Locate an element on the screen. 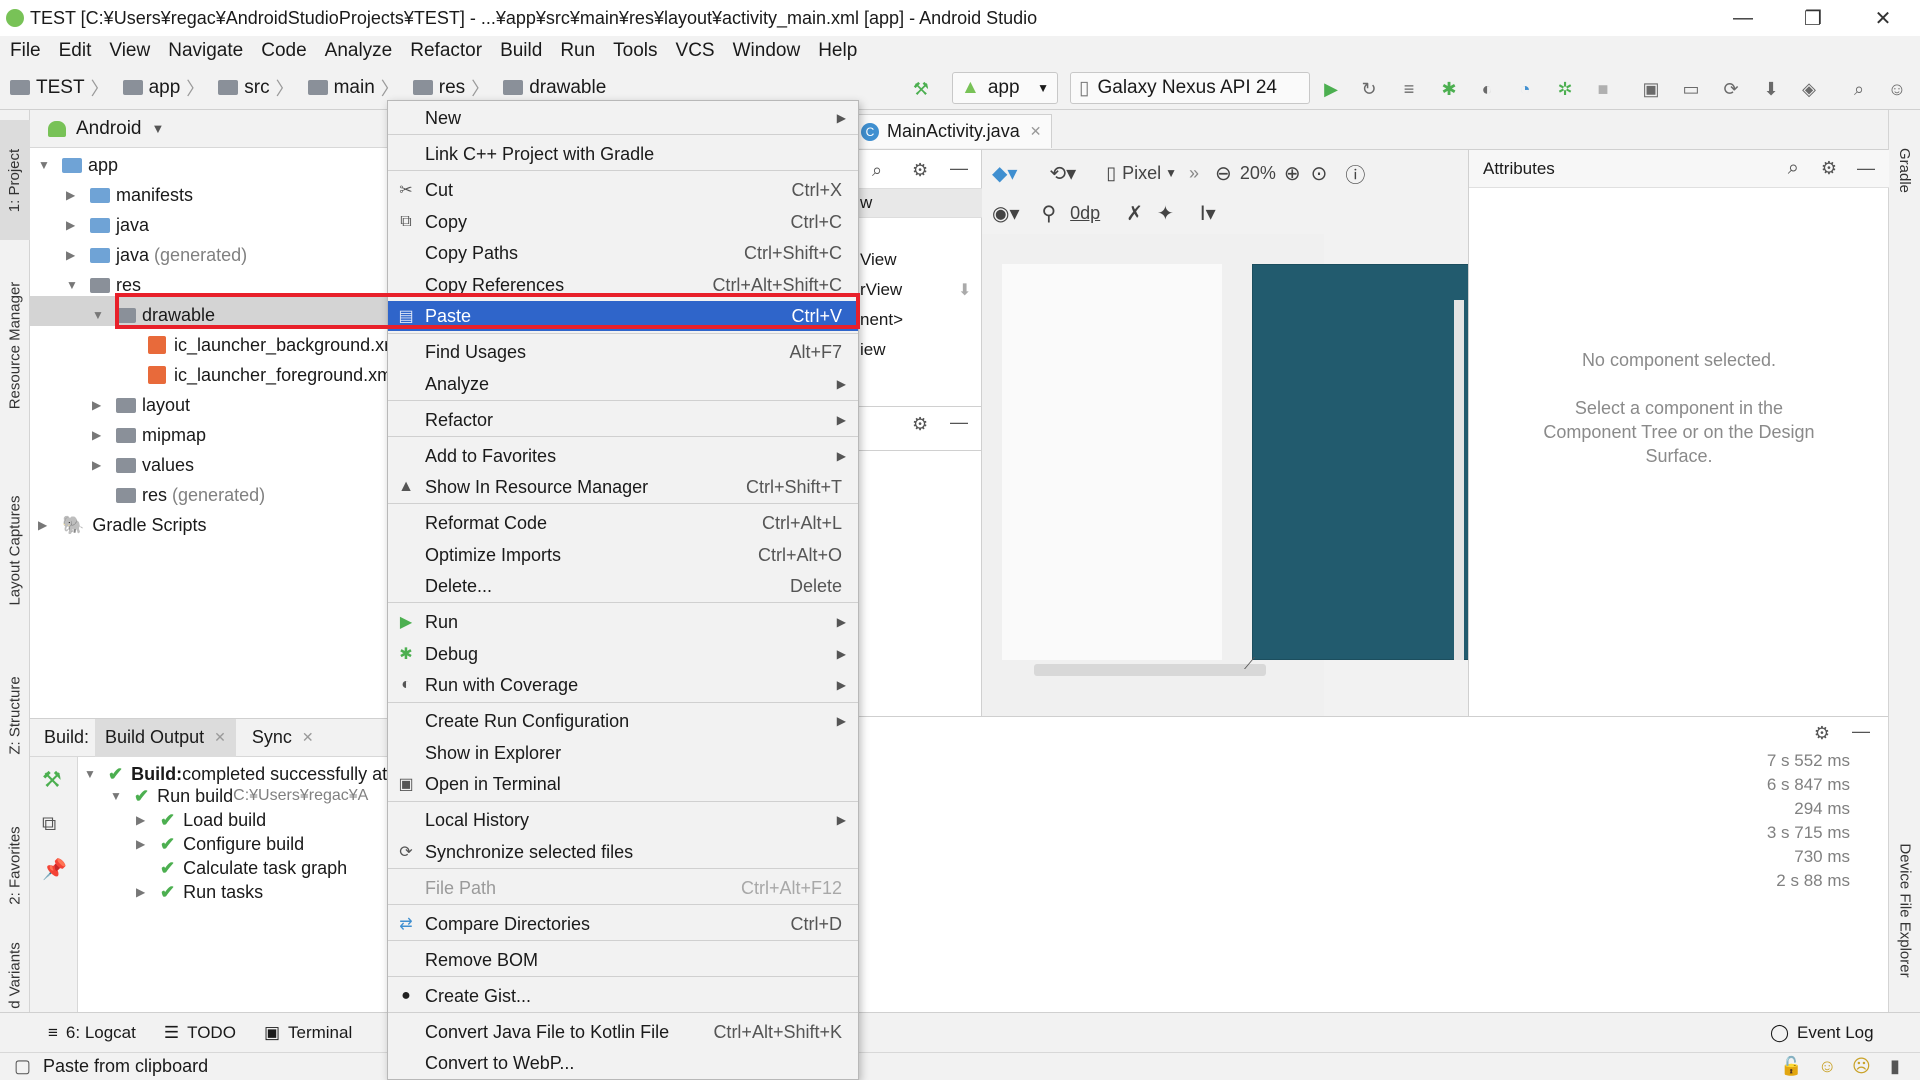 This screenshot has height=1080, width=1920. tool-tab-structure: Z: Structure is located at coordinates (15, 715).